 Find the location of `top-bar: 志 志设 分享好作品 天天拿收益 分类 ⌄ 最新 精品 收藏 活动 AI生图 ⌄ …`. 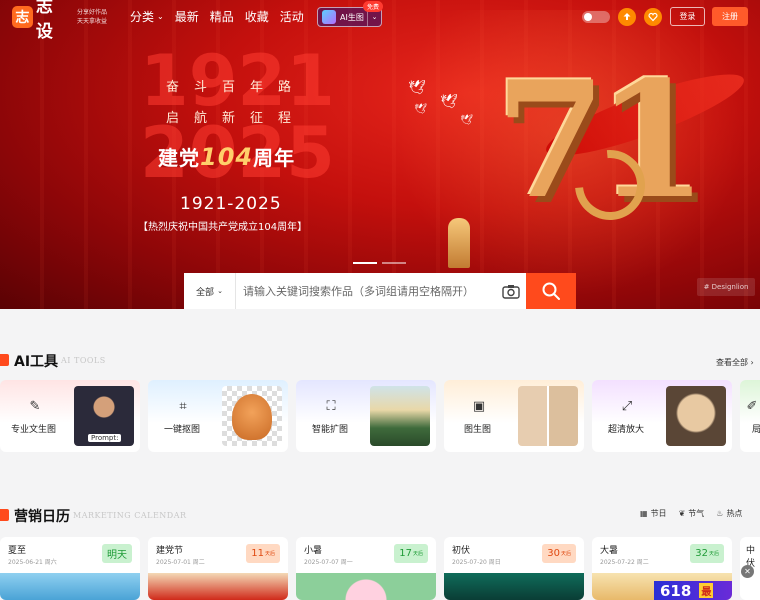

top-bar: 志 志设 分享好作品 天天拿收益 分类 ⌄ 最新 精品 收藏 活动 AI生图 ⌄ … is located at coordinates (380, 21).